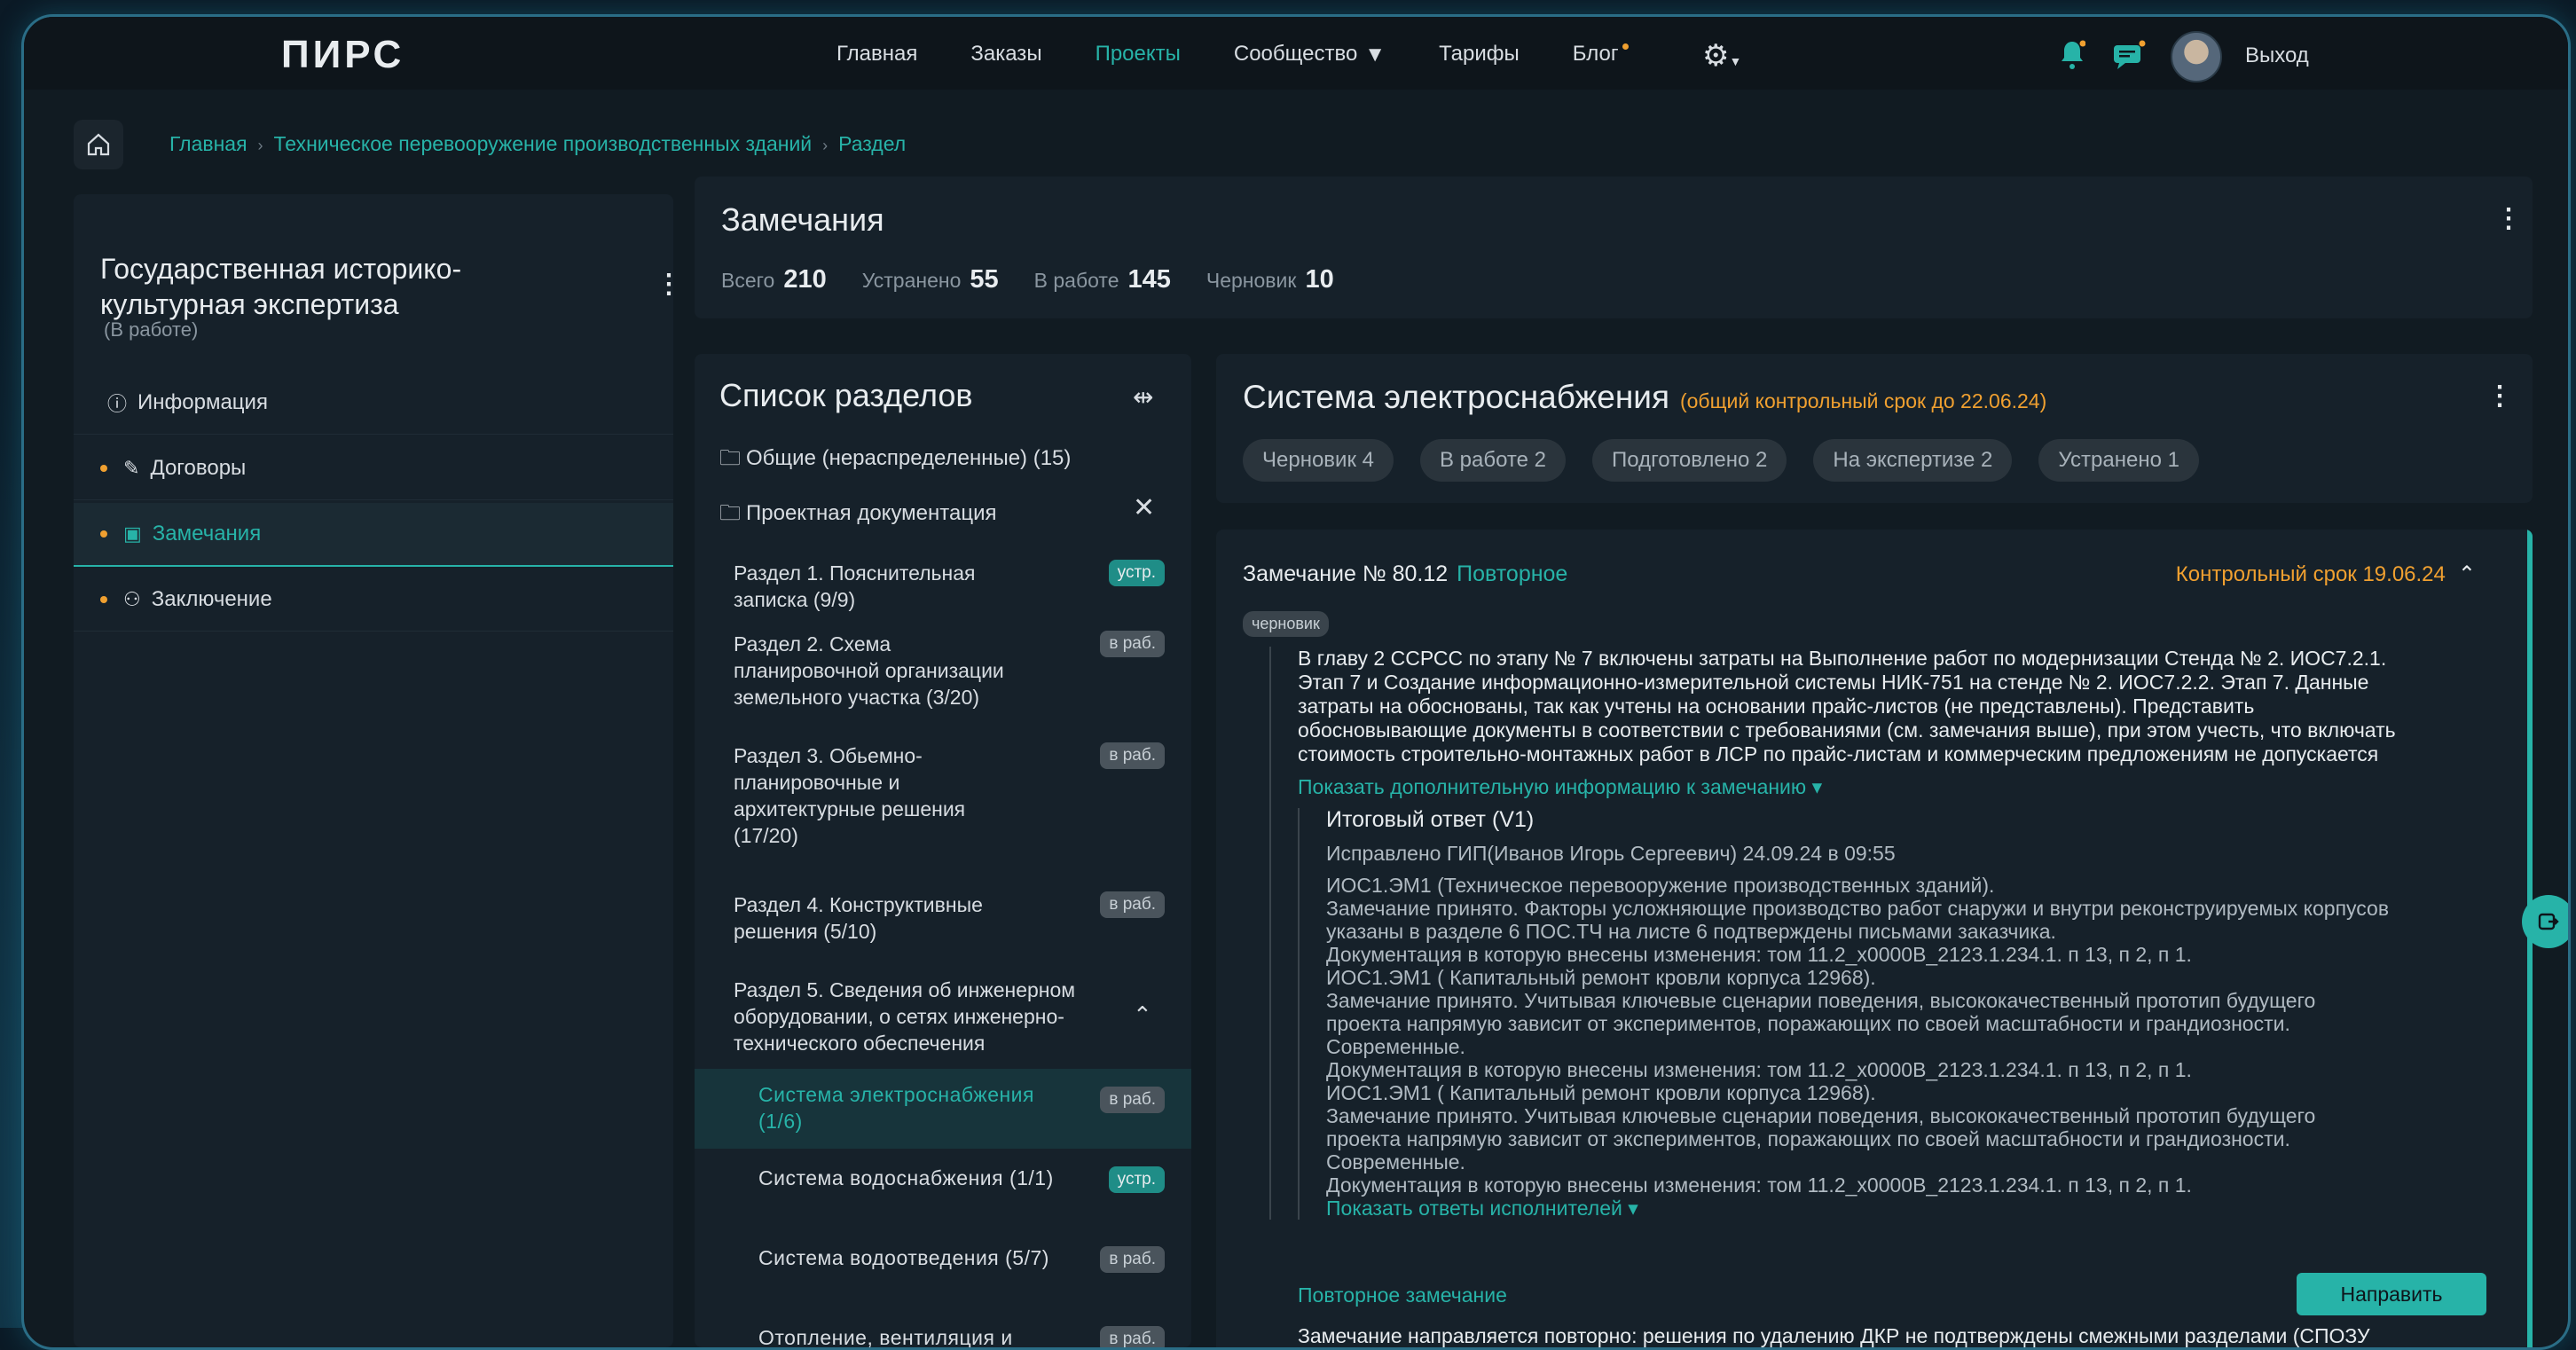 This screenshot has height=1350, width=2576. I want to click on stat-total: Всего 210, so click(774, 279).